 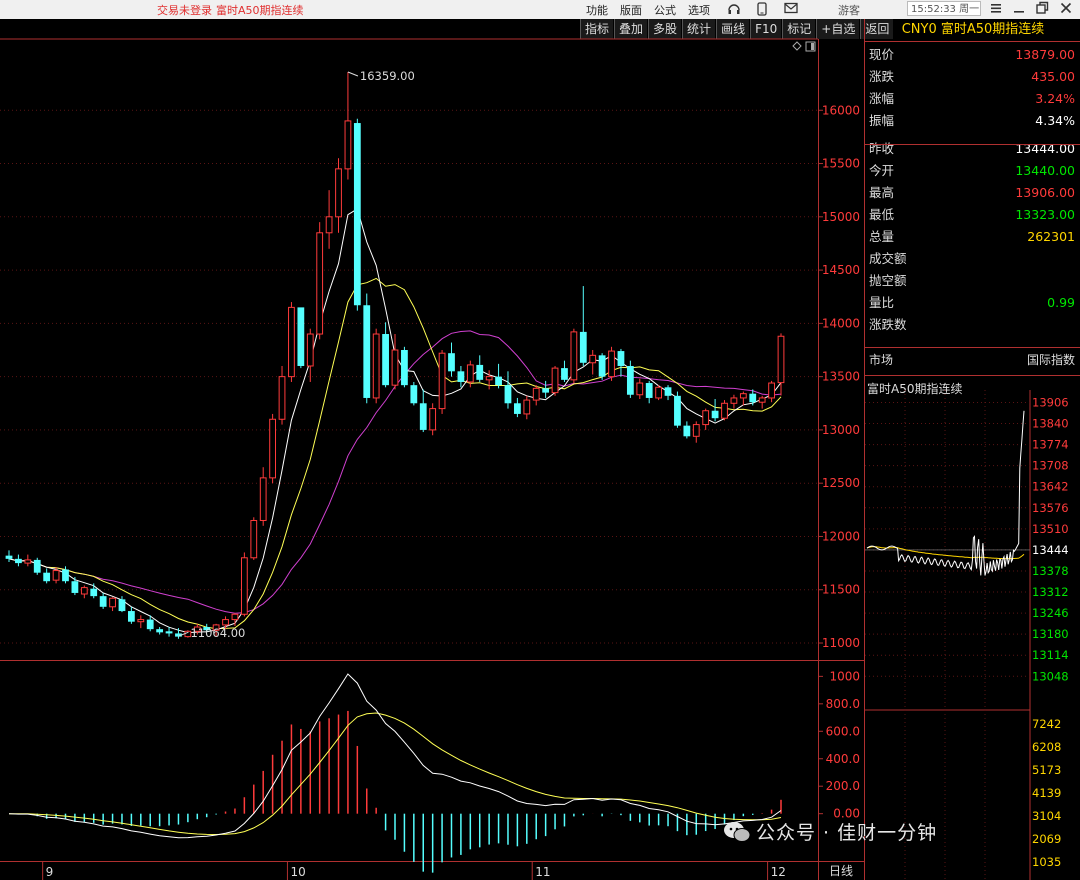 What do you see at coordinates (1045, 170) in the screenshot?
I see `quote-value: 13440.00` at bounding box center [1045, 170].